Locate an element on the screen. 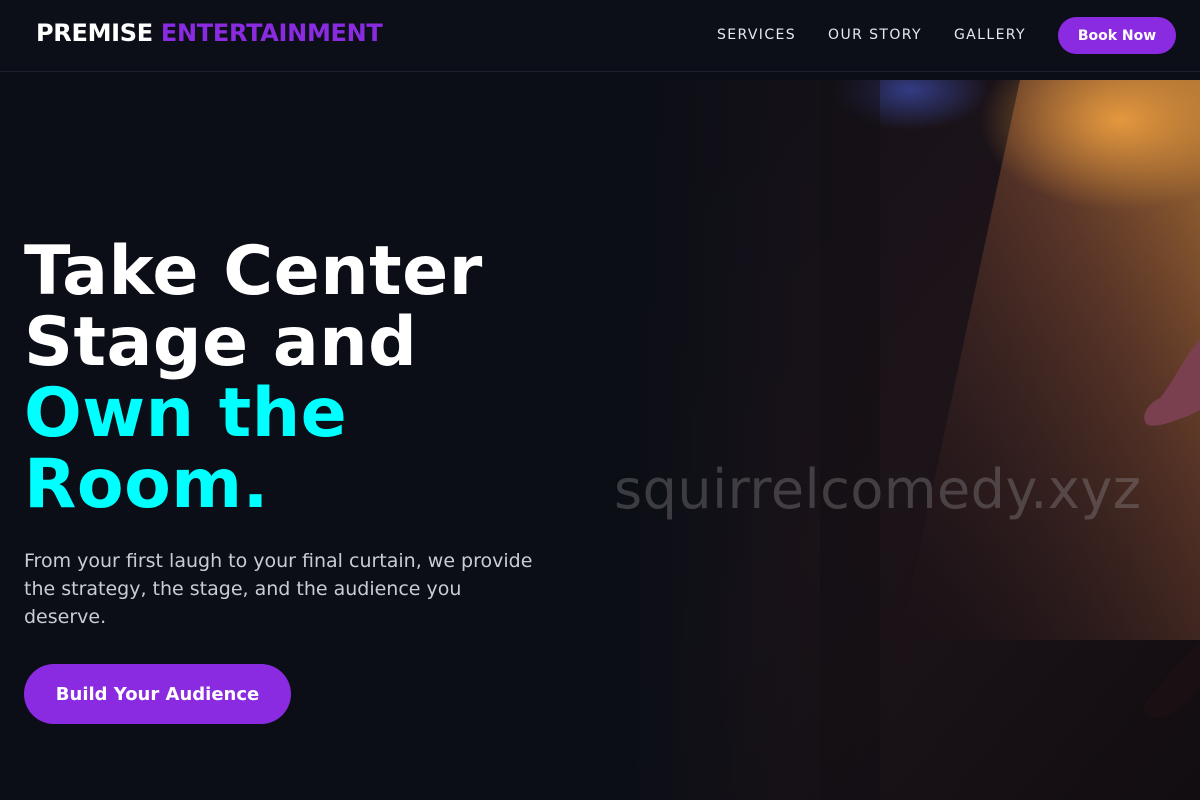 This screenshot has height=800, width=1200. nav-link-our-story: OUR STORY is located at coordinates (875, 35).